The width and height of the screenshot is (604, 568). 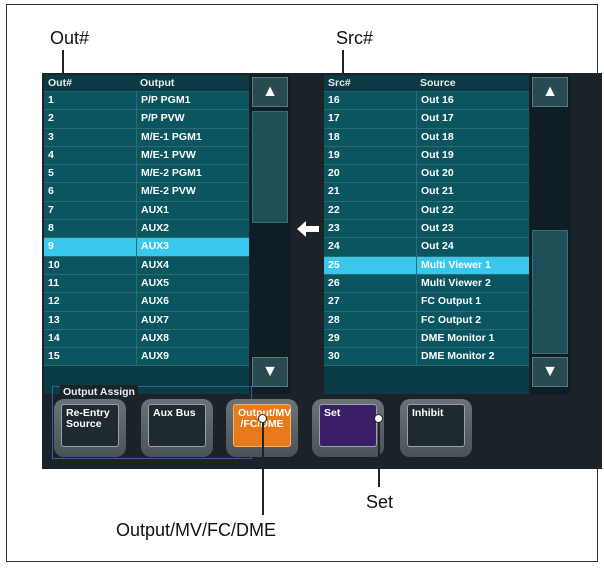 I want to click on re-entry-source-button: Re-Entry Source, so click(x=90, y=428).